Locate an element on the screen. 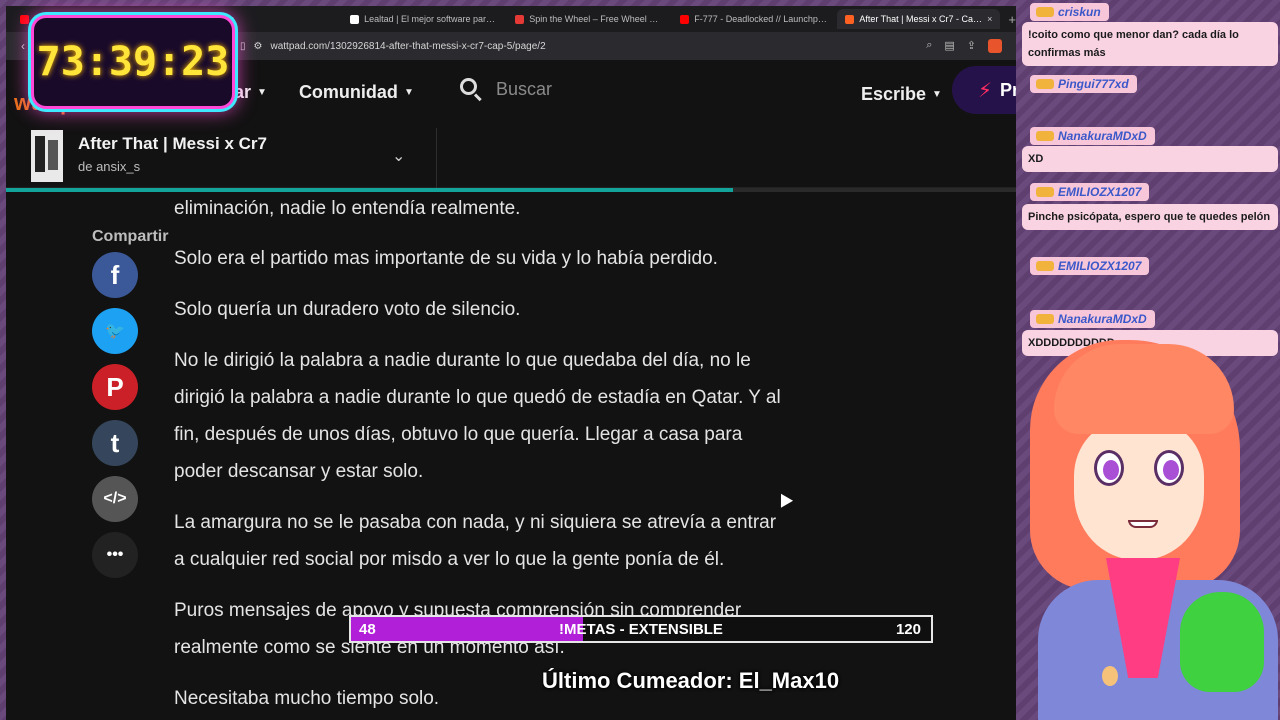 Image resolution: width=1280 pixels, height=720 pixels. browser-tab: Spin the Wheel – Free Wheel Spinne is located at coordinates (588, 19).